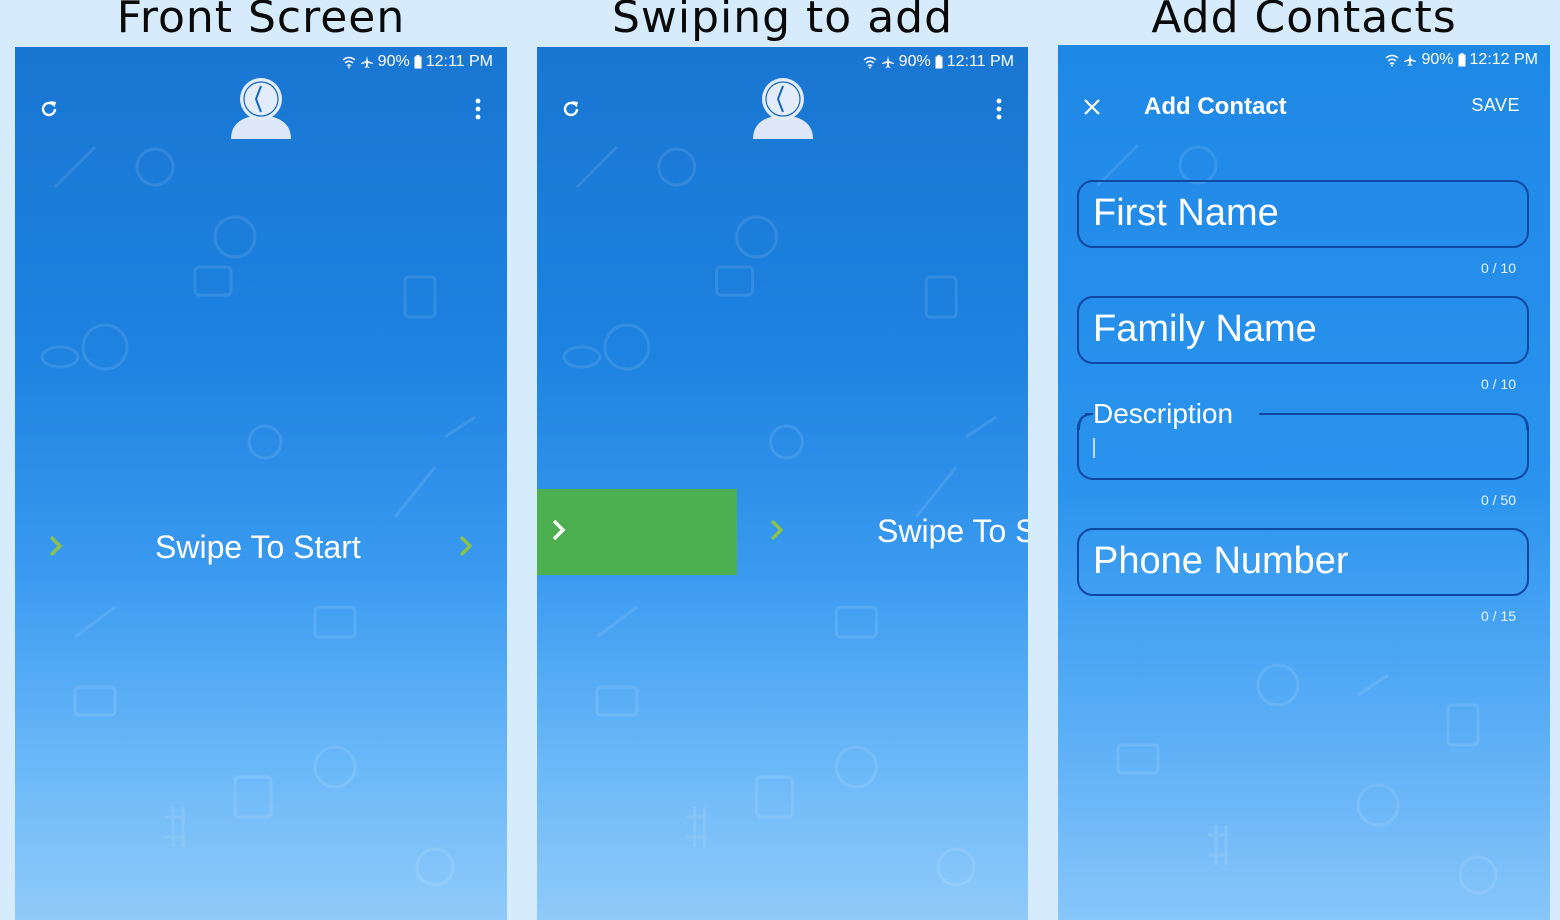 This screenshot has width=1560, height=920. Describe the element at coordinates (1303, 439) in the screenshot. I see `description-field: Description` at that location.